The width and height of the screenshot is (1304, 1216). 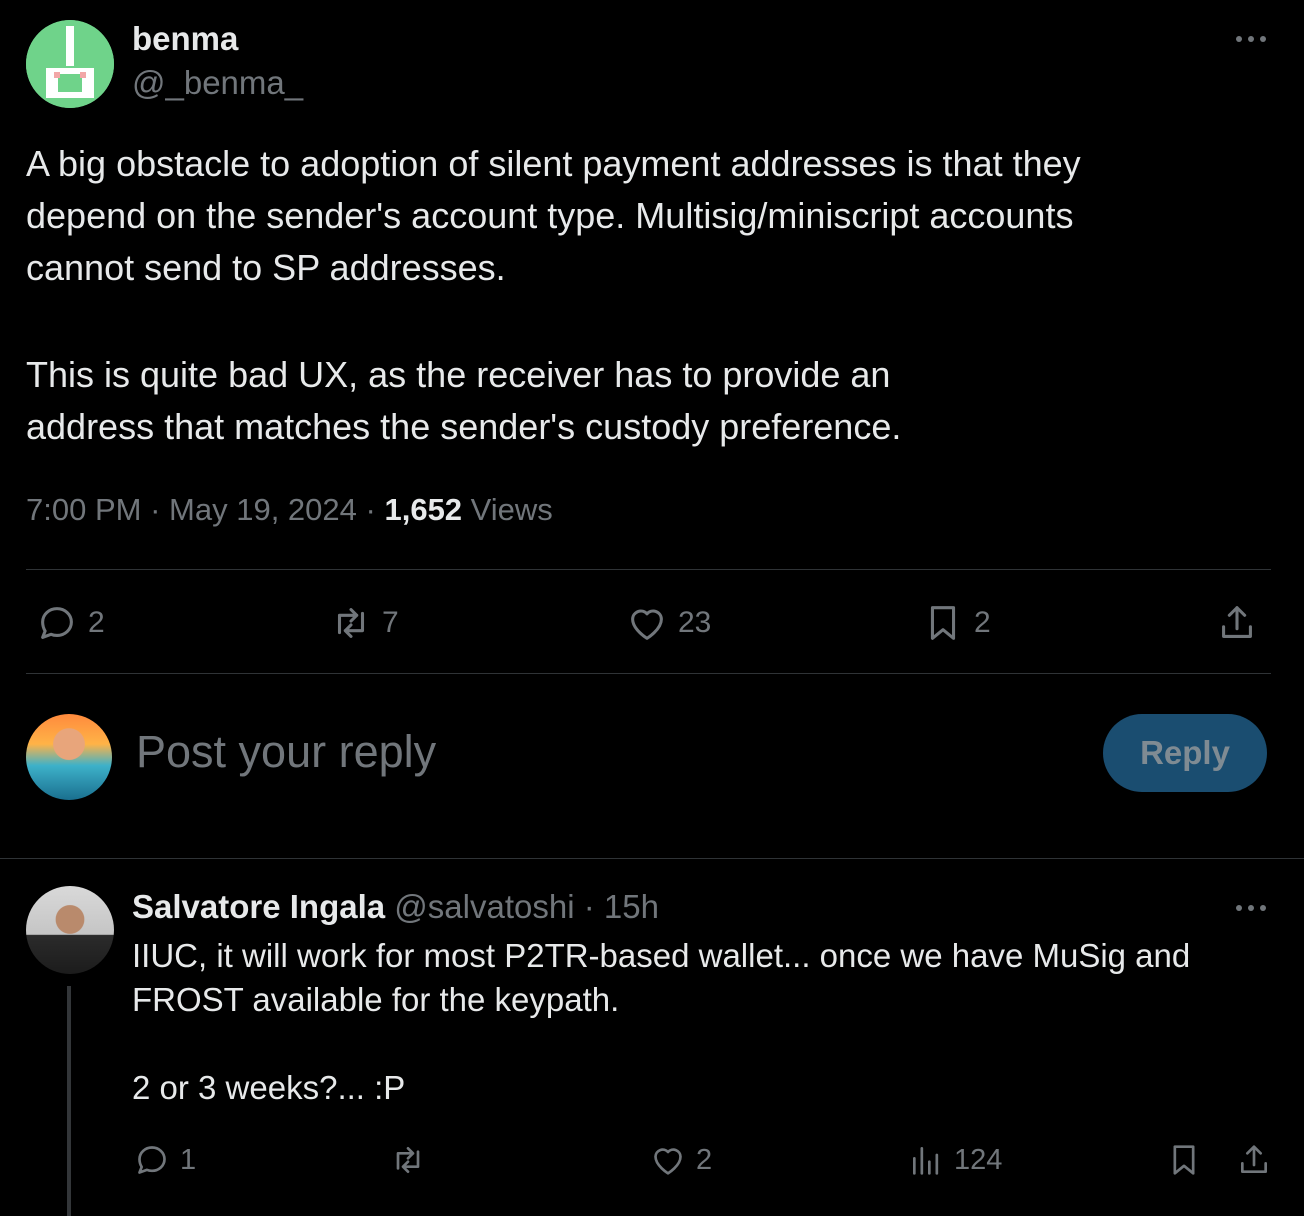 I want to click on reply-views-button: 124, so click(x=954, y=1160).